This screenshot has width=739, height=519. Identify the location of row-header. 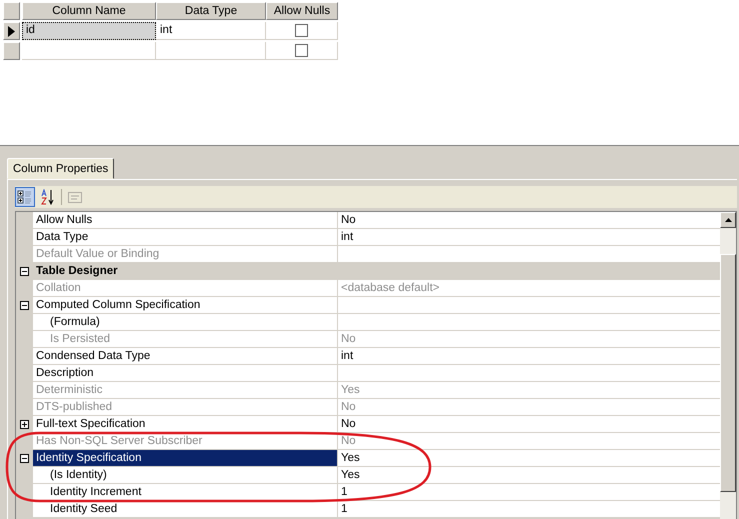
(11, 31).